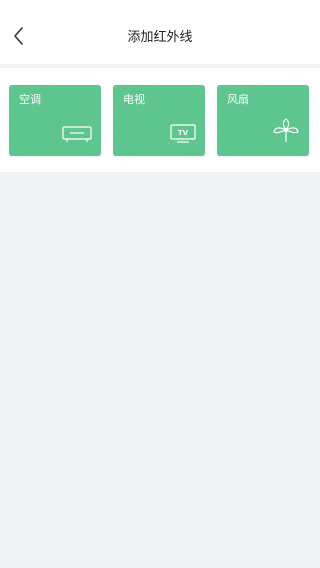 Image resolution: width=320 pixels, height=568 pixels. What do you see at coordinates (160, 37) in the screenshot?
I see `page-title: 添加红外线` at bounding box center [160, 37].